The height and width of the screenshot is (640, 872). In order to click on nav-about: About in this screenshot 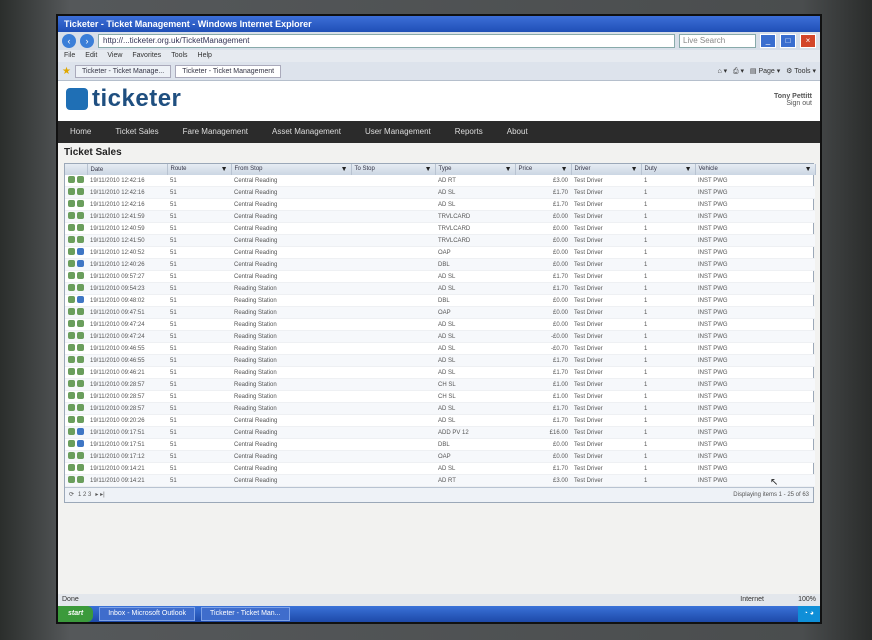, I will do `click(517, 132)`.